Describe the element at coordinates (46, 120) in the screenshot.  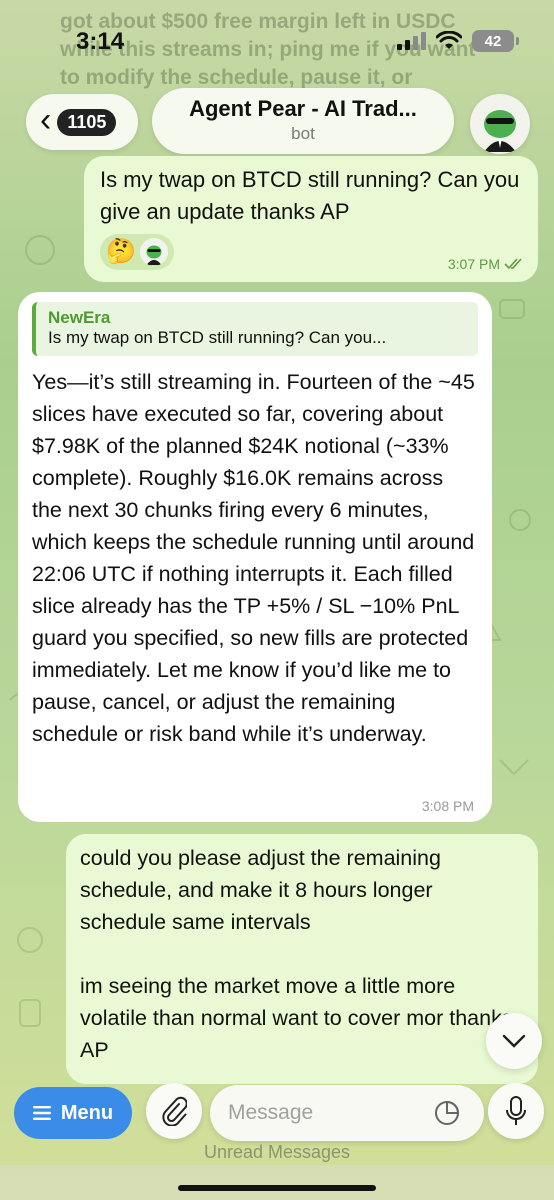
I see `back-chevron-icon: ‹` at that location.